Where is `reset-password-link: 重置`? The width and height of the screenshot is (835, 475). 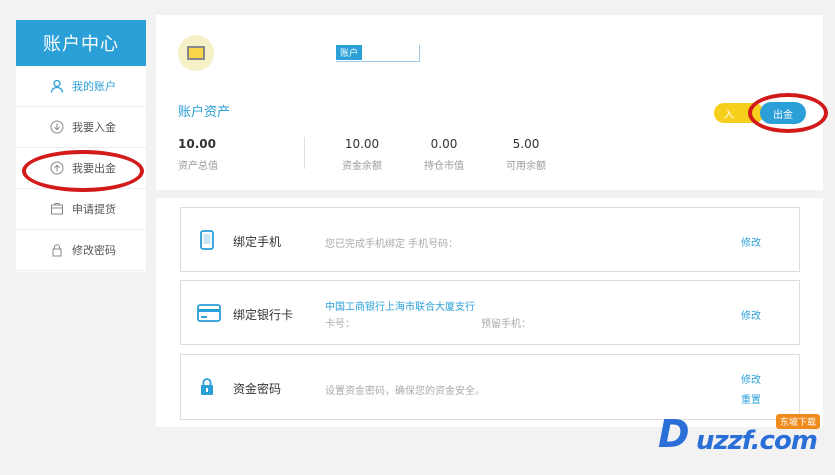 reset-password-link: 重置 is located at coordinates (751, 398).